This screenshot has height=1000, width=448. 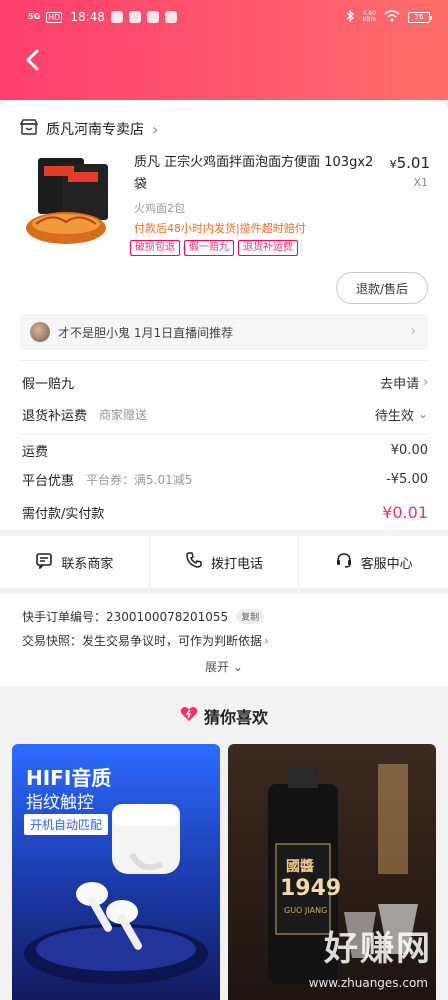 What do you see at coordinates (225, 479) in the screenshot?
I see `fee-row-discount: 平台优惠 平台券：满5.01减5 -¥5.00` at bounding box center [225, 479].